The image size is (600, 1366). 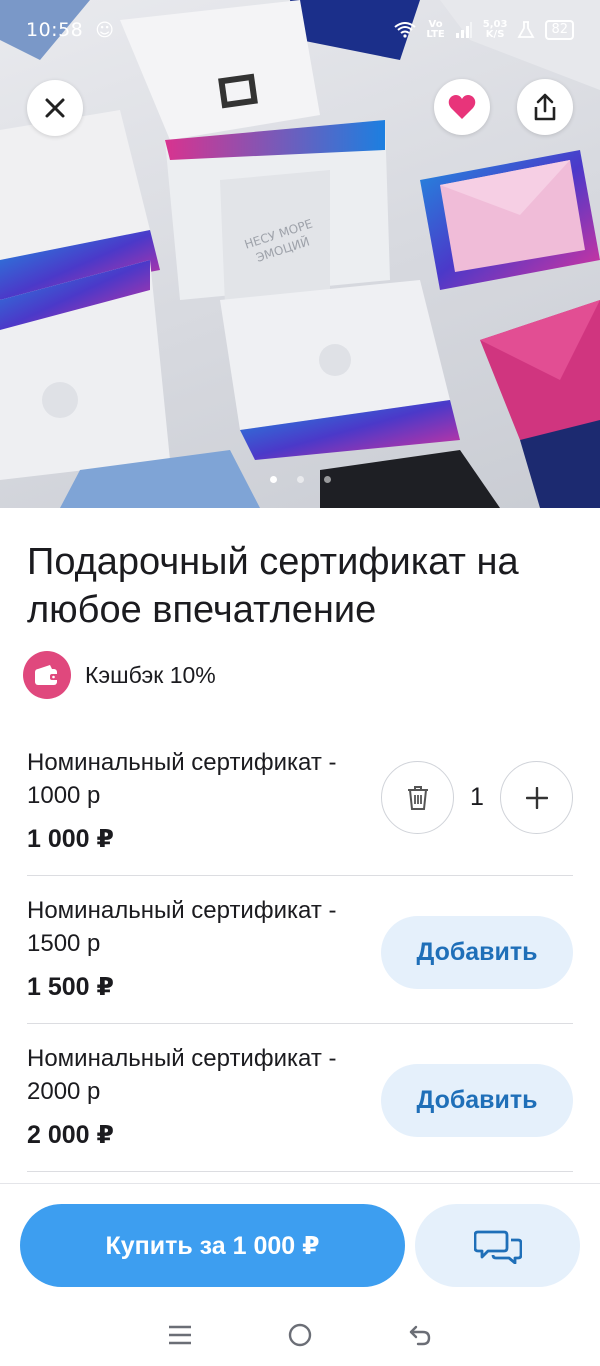 I want to click on signal-icon, so click(x=463, y=30).